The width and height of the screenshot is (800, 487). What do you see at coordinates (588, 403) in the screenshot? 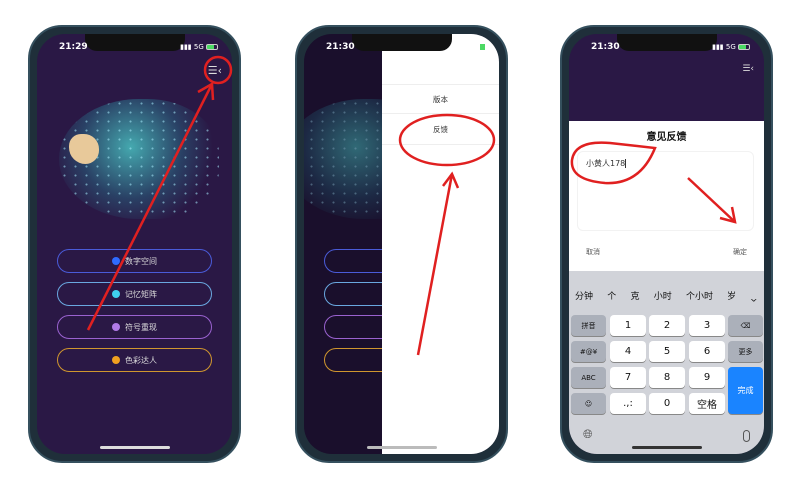
I see `key-left-3: ☺` at bounding box center [588, 403].